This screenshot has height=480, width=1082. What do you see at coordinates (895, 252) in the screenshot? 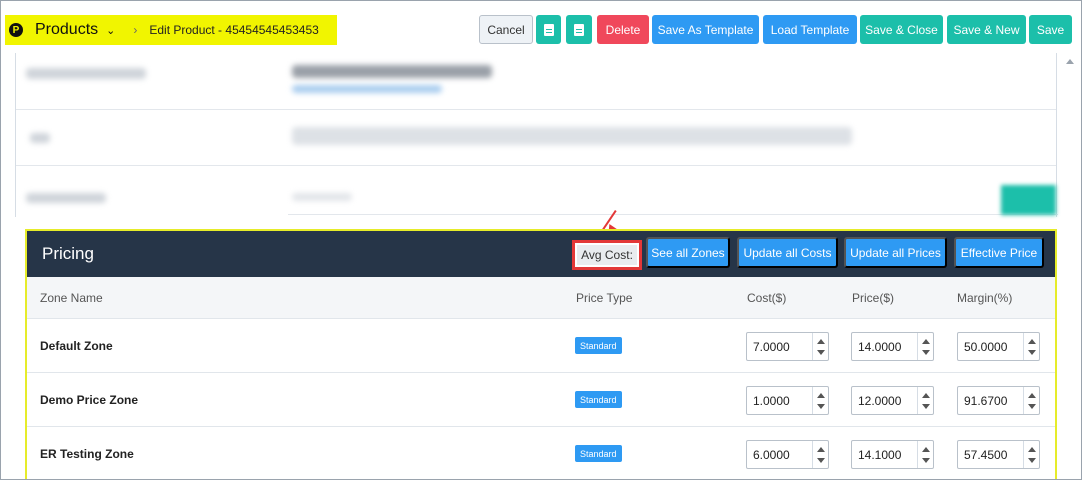
I see `update-all-prices-button: Update all Prices` at bounding box center [895, 252].